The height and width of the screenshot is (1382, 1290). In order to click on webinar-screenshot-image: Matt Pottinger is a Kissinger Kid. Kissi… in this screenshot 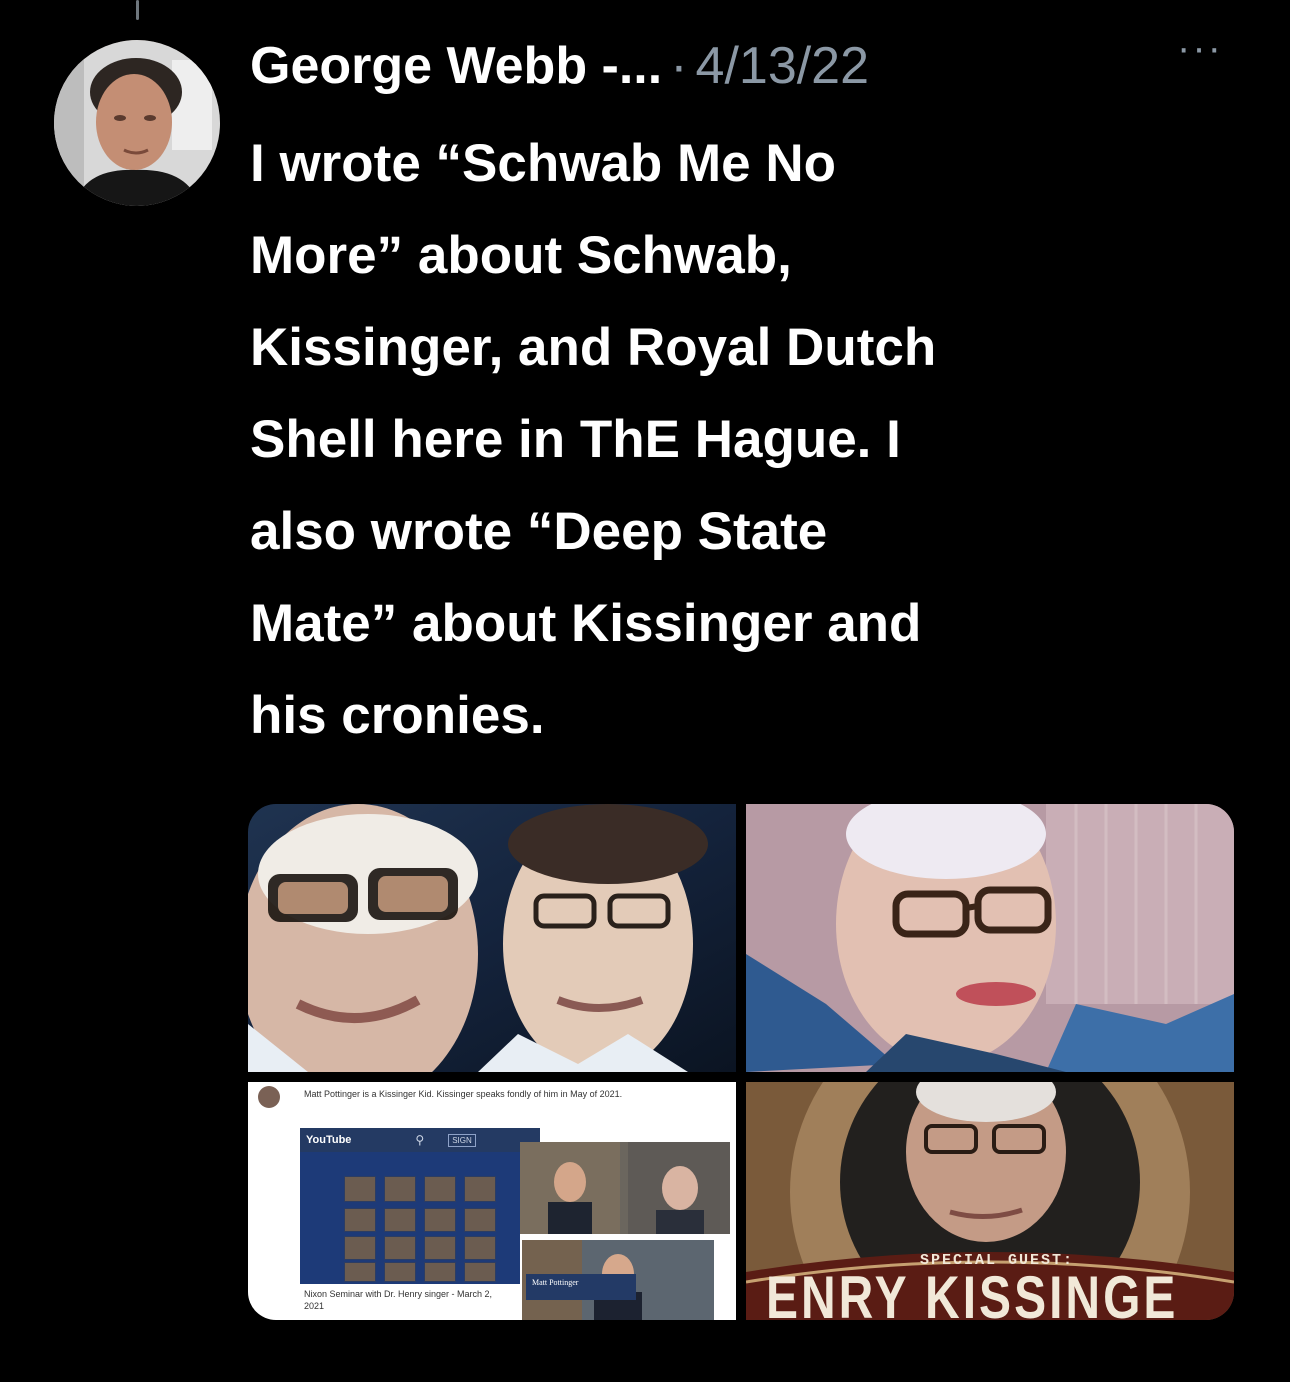, I will do `click(492, 1201)`.